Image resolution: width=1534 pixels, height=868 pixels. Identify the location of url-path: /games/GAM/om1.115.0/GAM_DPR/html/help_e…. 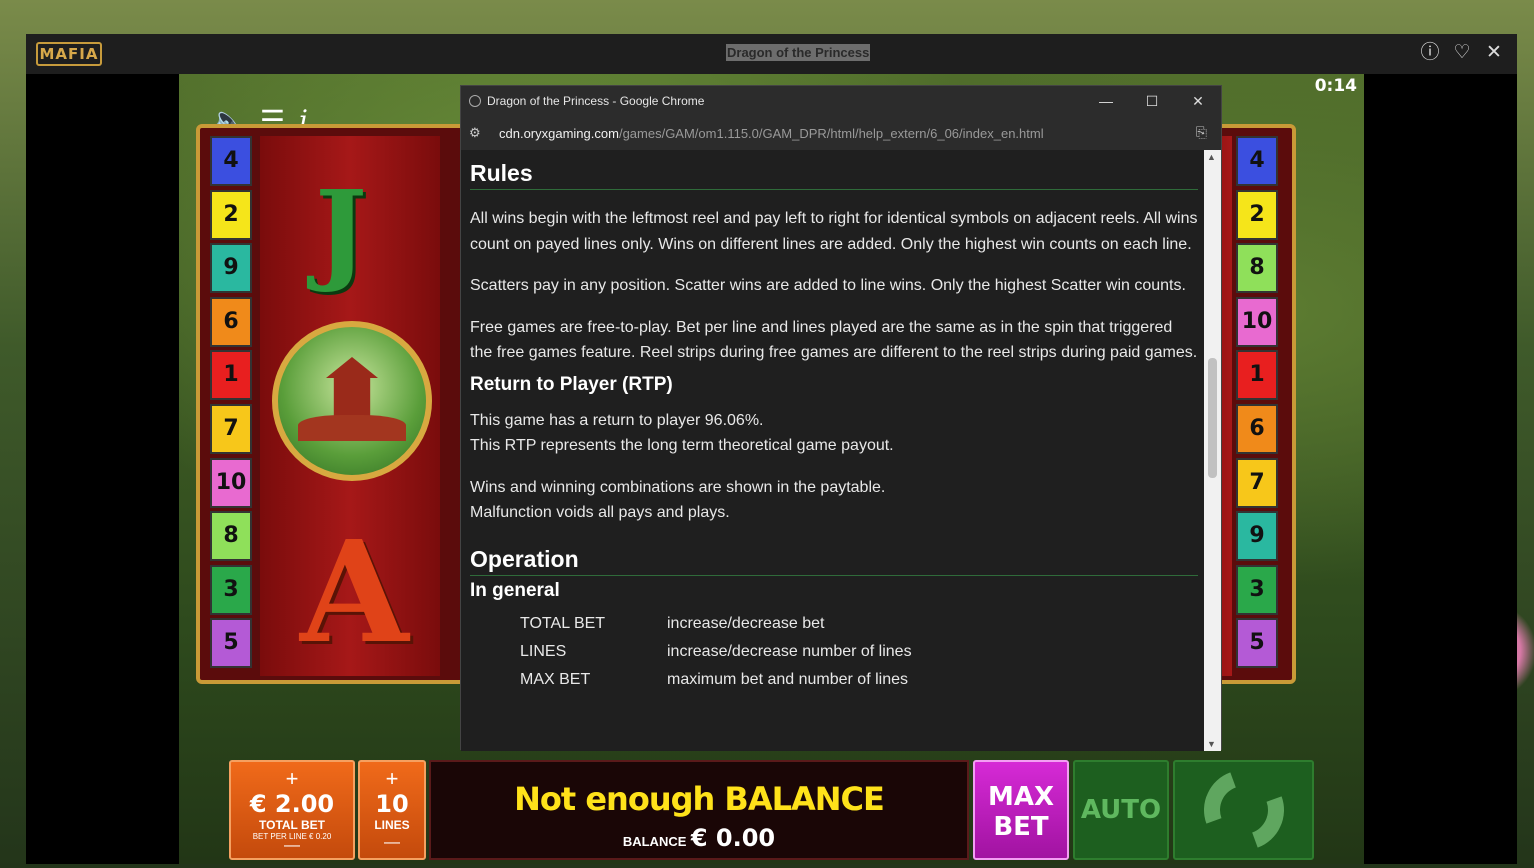
(831, 133).